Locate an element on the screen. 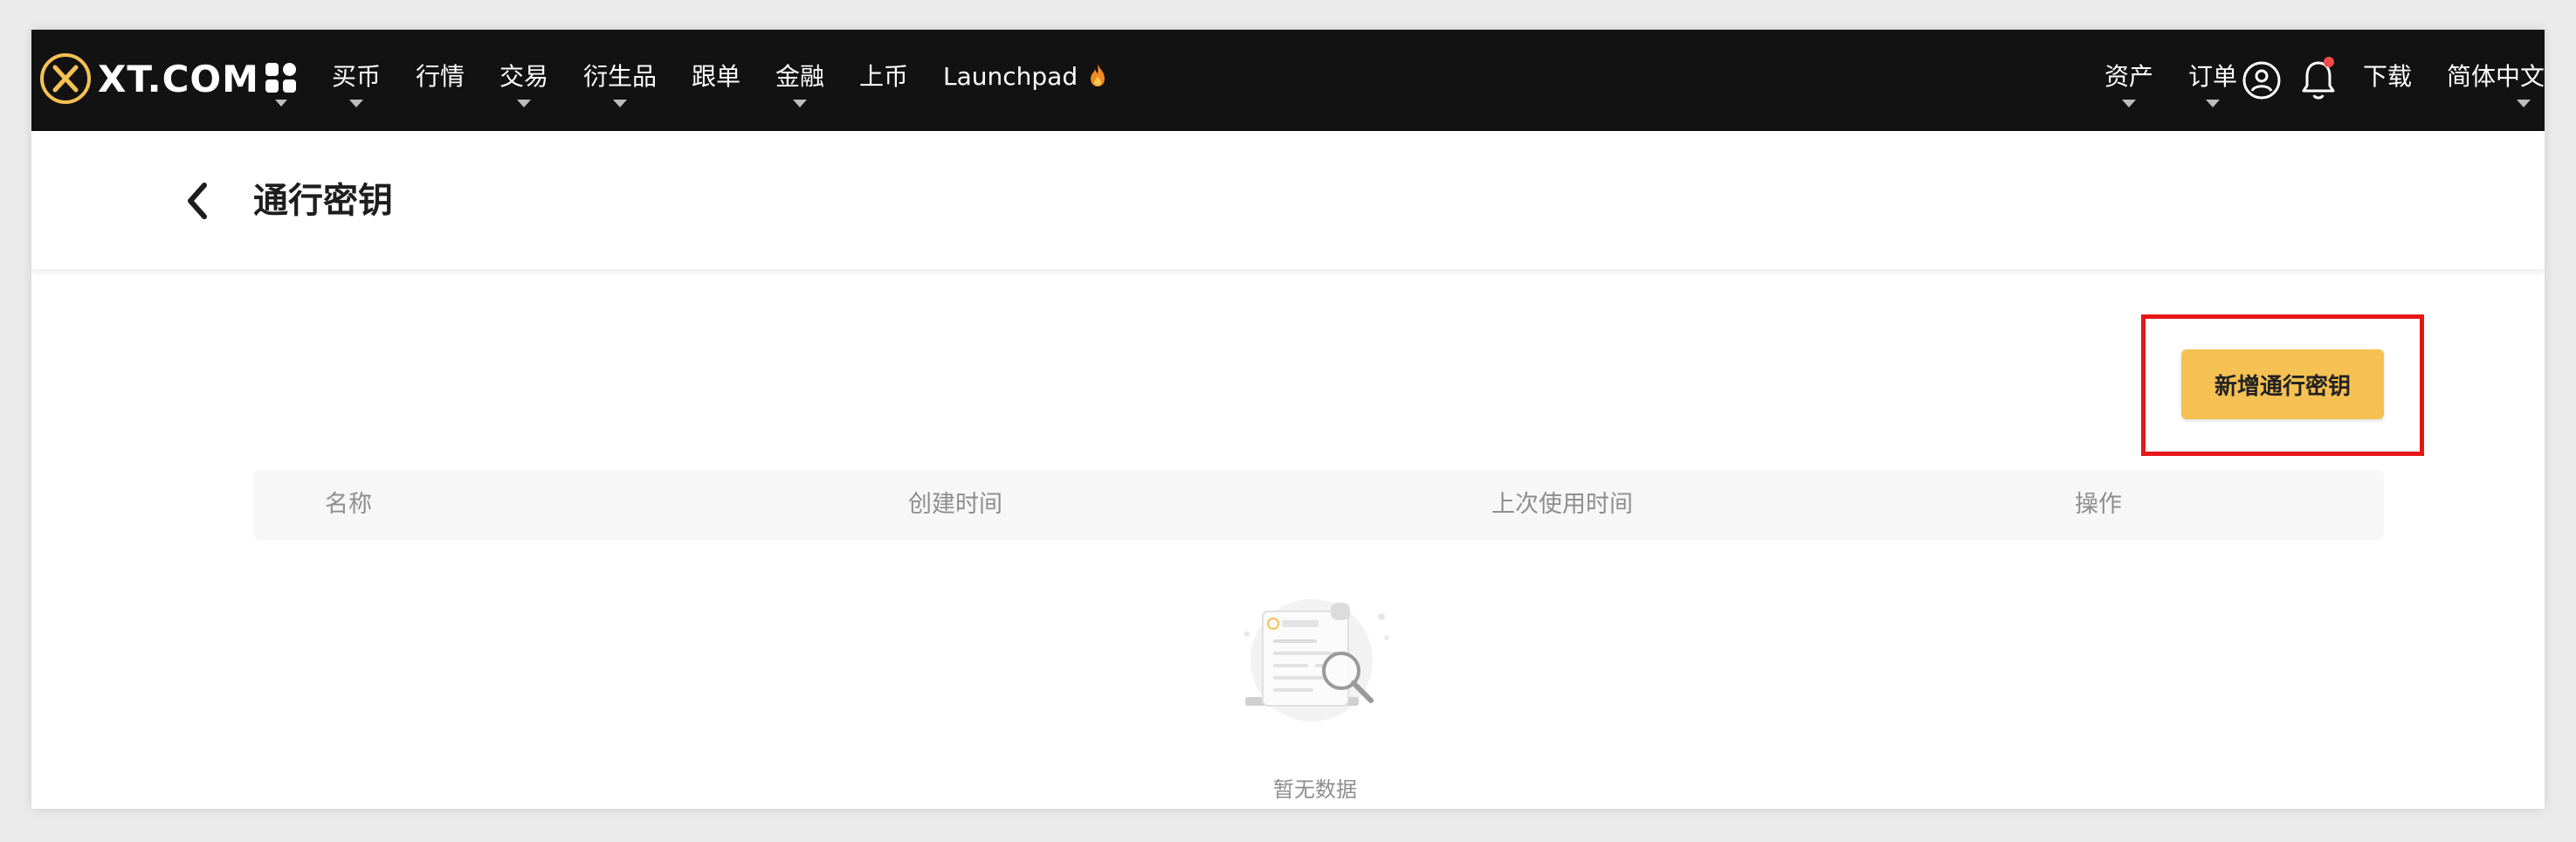 The image size is (2576, 842). column-header-created-time: 创建时间 is located at coordinates (955, 504).